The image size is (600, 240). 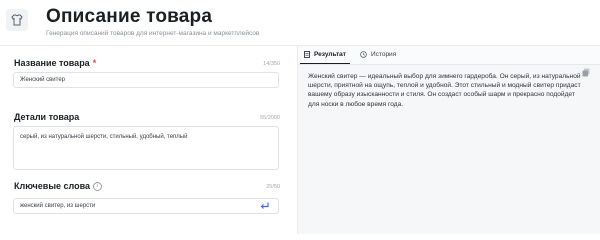 I want to click on info-icon: i, so click(x=98, y=187).